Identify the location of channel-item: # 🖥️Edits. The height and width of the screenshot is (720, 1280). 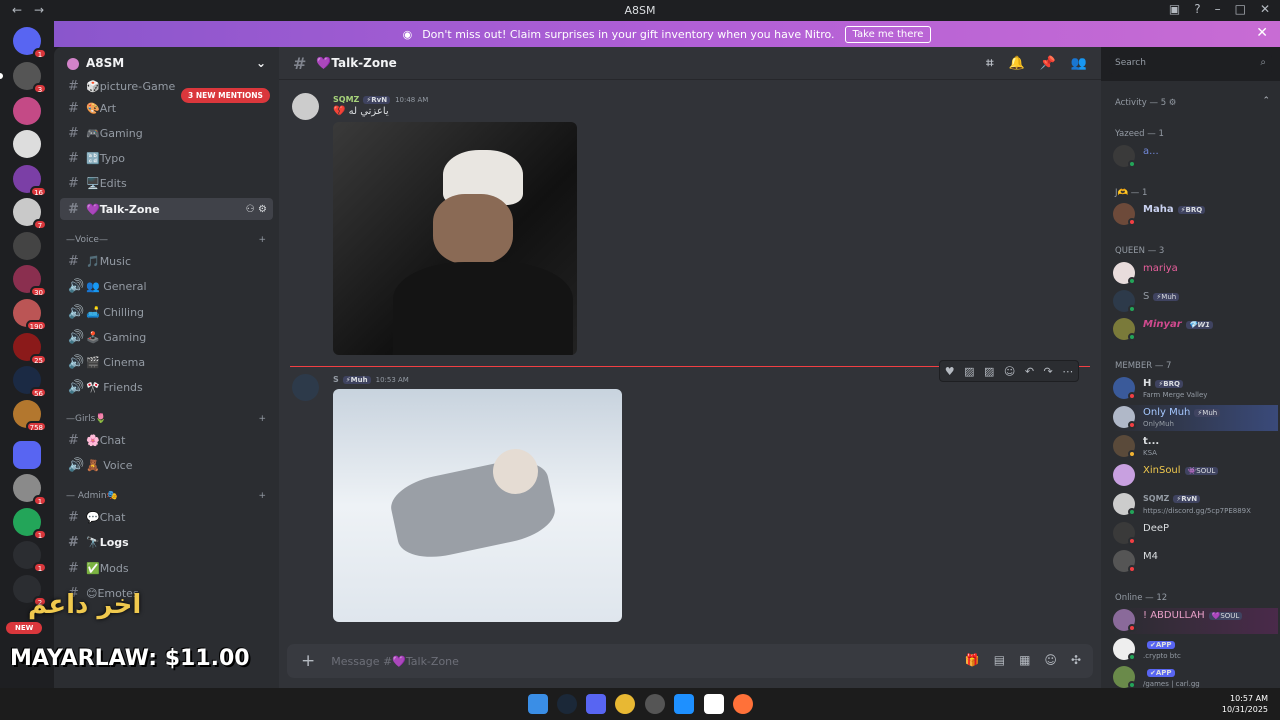
(166, 183).